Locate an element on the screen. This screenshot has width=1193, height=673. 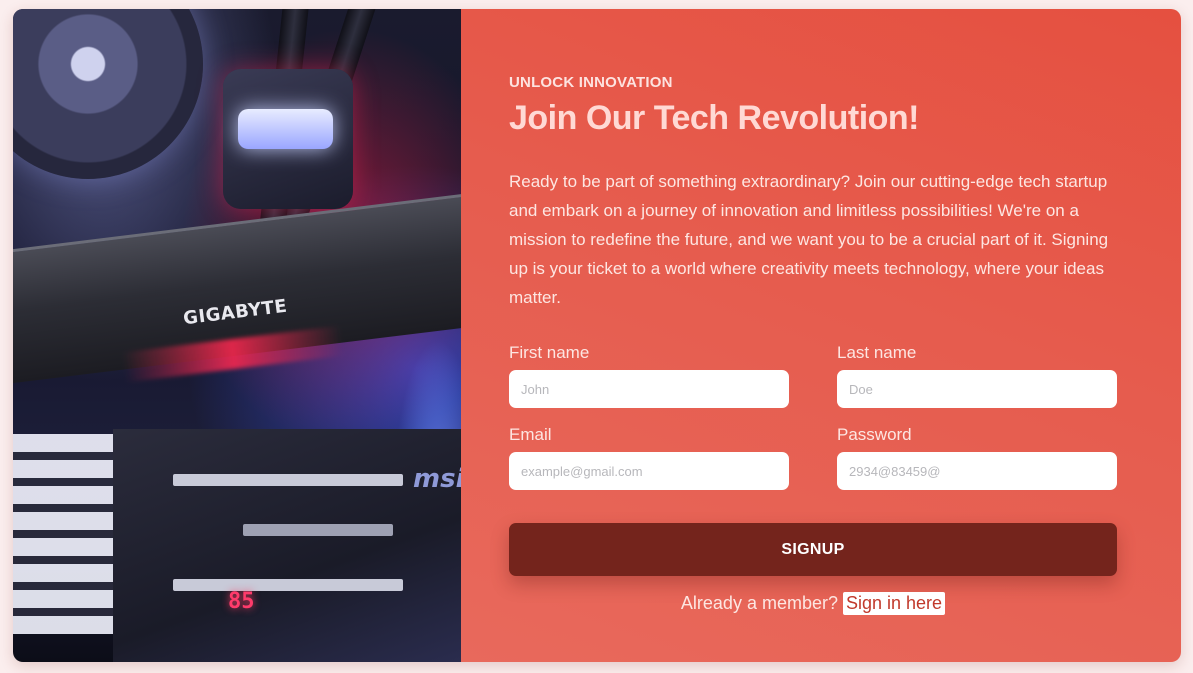
last-name-label: Last name is located at coordinates (877, 352).